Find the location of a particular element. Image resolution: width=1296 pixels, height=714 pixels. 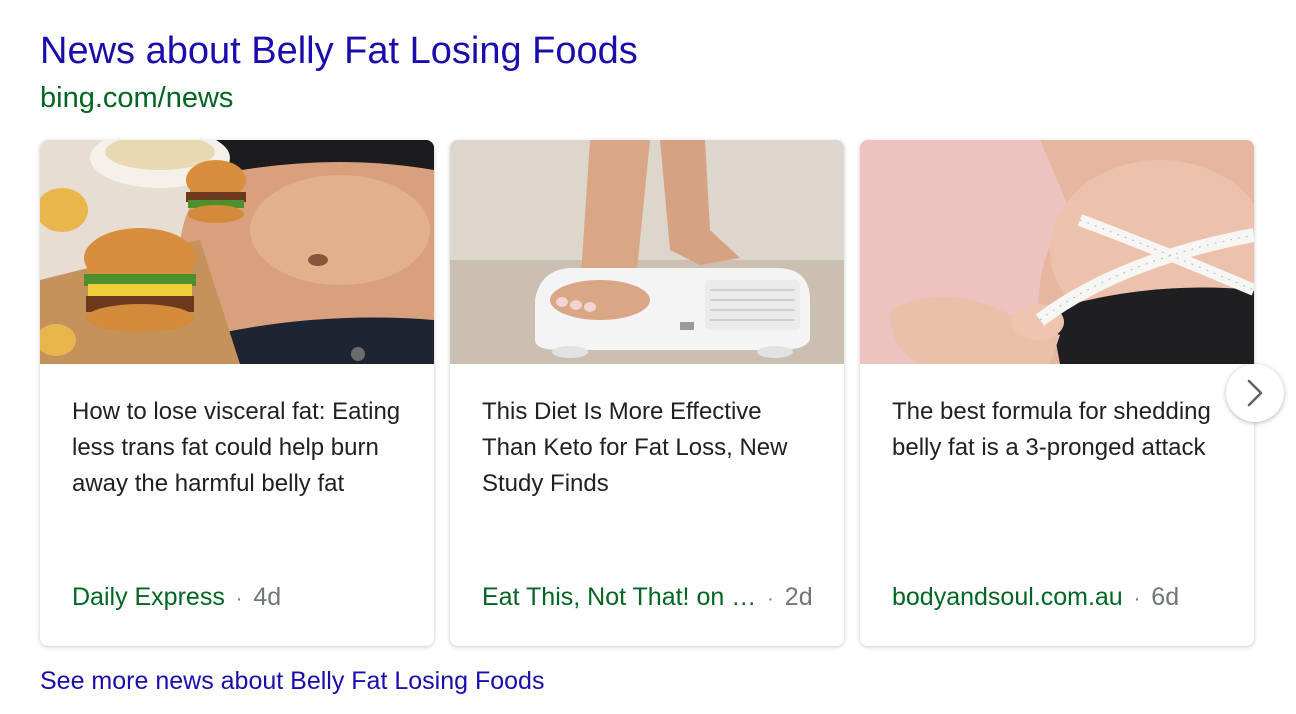

news-card-source: Daily Express is located at coordinates (148, 597).